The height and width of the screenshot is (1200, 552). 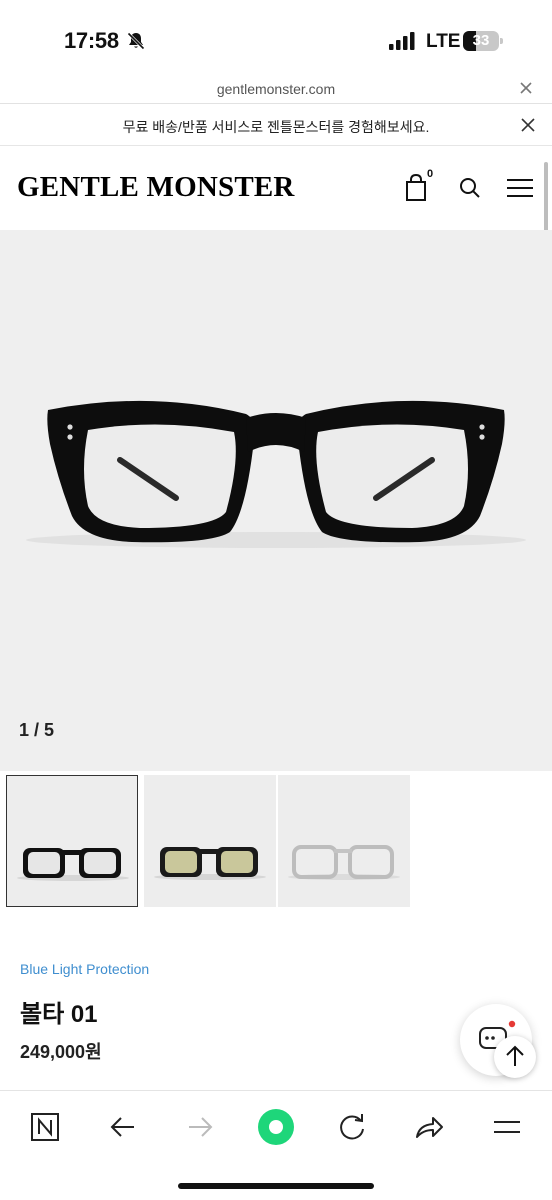 I want to click on battery-icon: 33, so click(x=483, y=41).